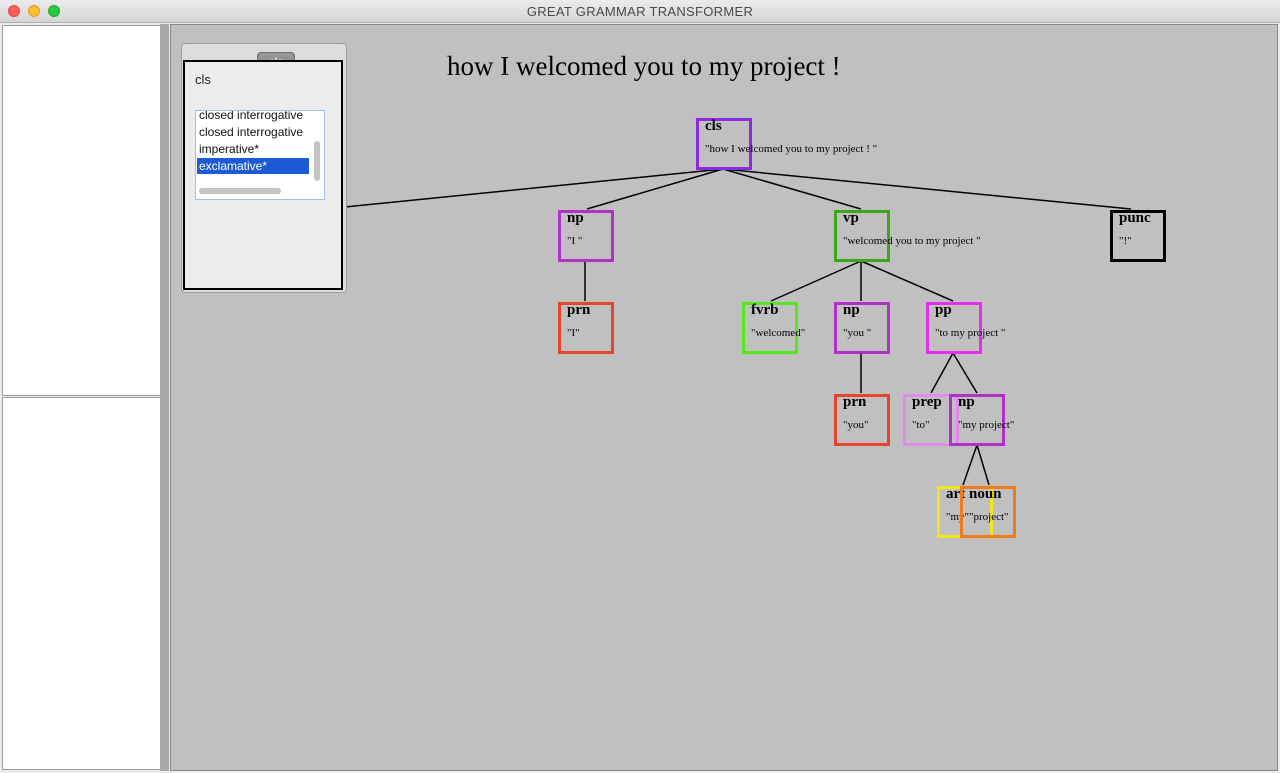 The height and width of the screenshot is (773, 1280). Describe the element at coordinates (253, 149) in the screenshot. I see `list-item: imperative*` at that location.